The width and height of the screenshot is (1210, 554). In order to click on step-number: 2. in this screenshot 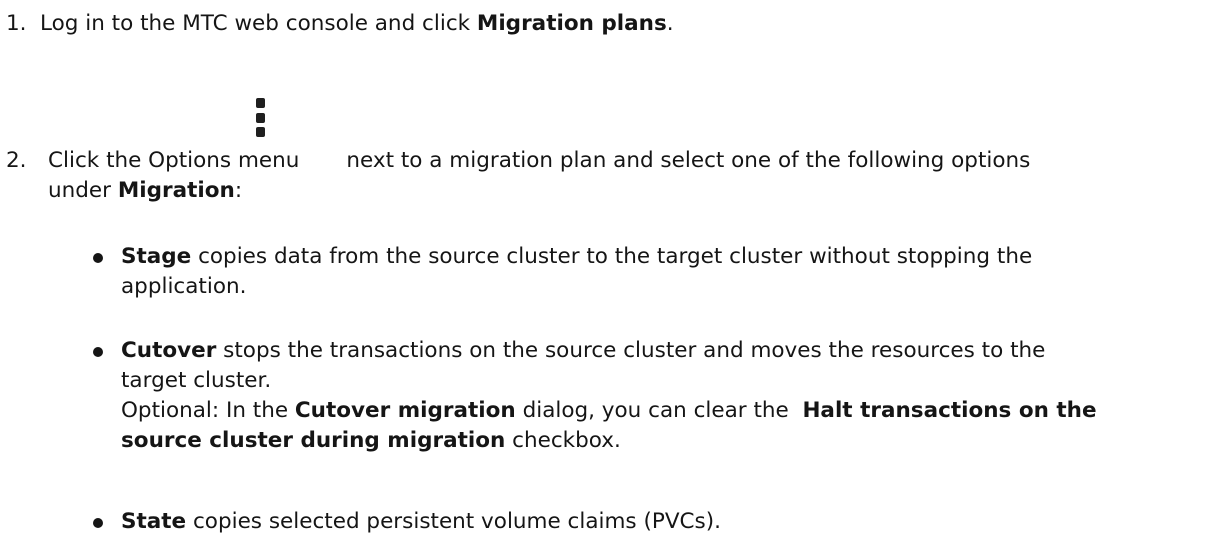, I will do `click(16, 160)`.